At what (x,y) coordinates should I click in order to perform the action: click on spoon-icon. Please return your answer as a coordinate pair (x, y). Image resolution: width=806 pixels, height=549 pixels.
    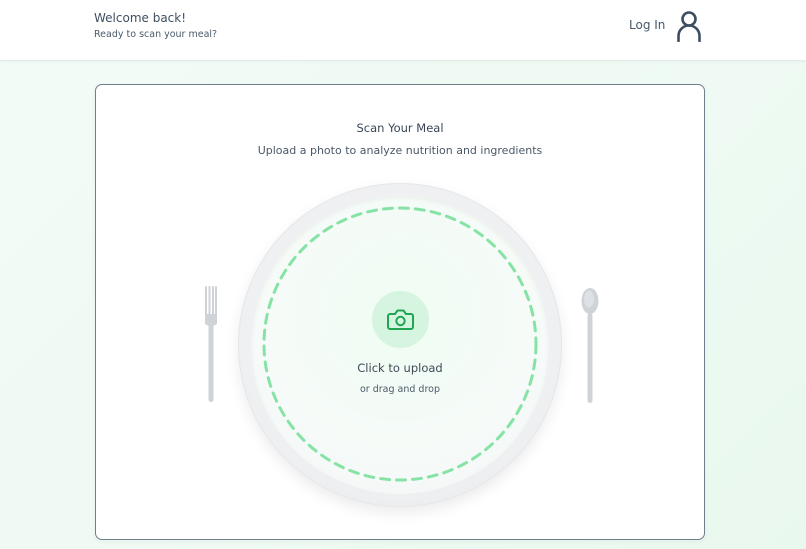
    Looking at the image, I should click on (590, 345).